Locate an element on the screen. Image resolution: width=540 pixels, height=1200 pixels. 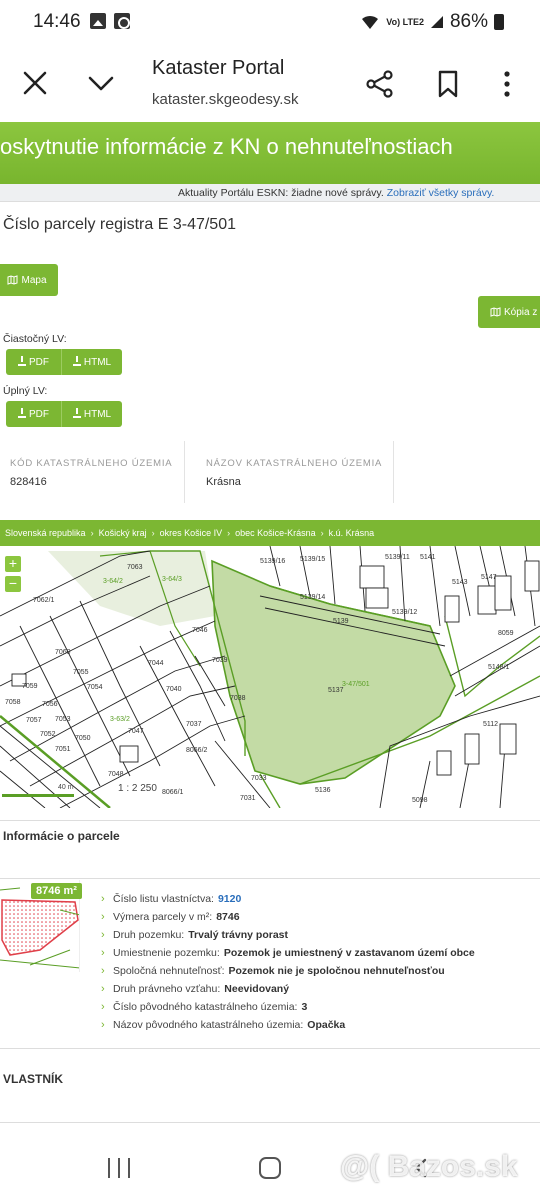
property-row: › Číslo listu vlastníctva: 9120 is located at coordinates (288, 899).